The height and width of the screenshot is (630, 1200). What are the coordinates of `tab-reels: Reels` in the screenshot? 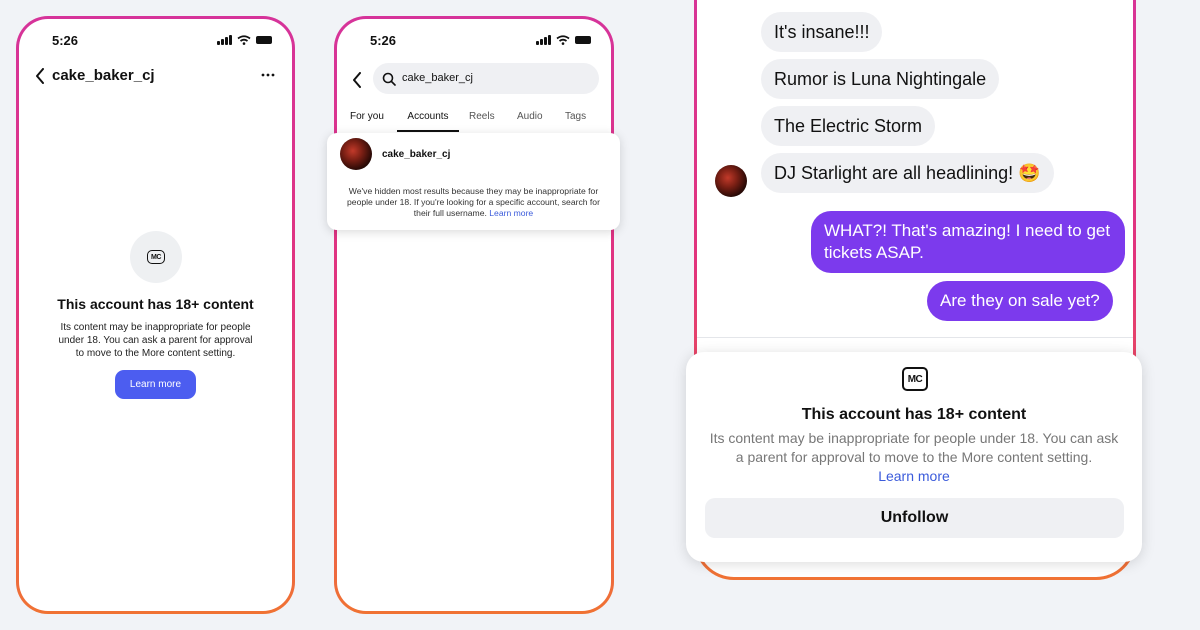 It's located at (482, 116).